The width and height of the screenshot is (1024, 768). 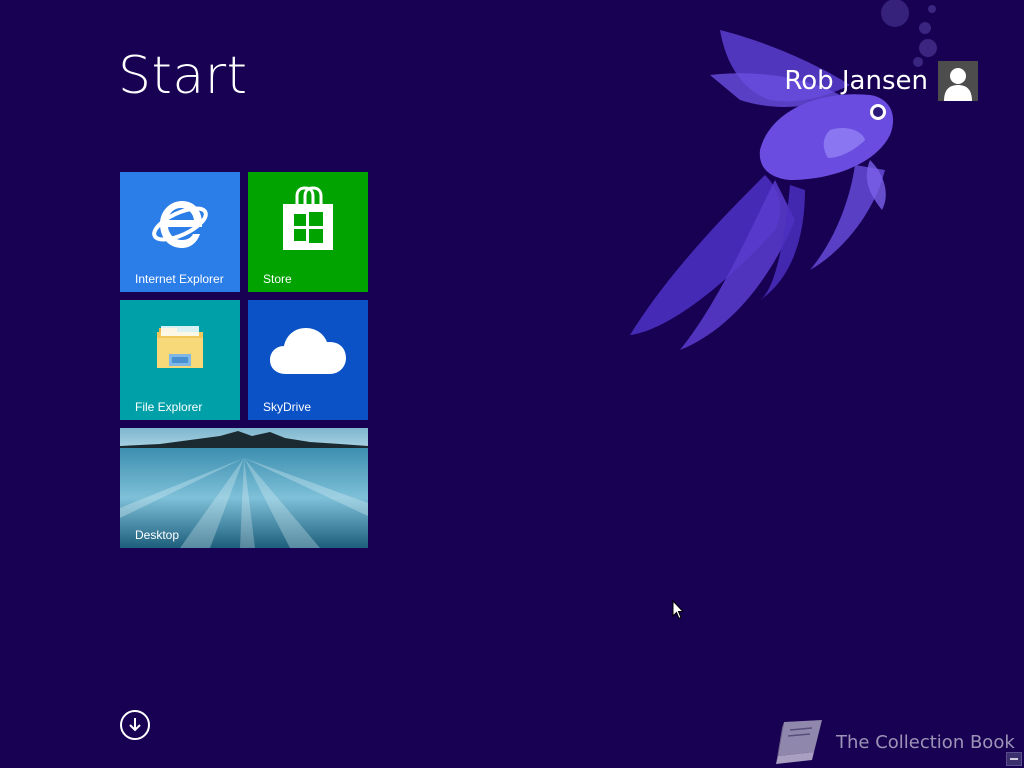 What do you see at coordinates (169, 407) in the screenshot?
I see `tile-label: File Explorer` at bounding box center [169, 407].